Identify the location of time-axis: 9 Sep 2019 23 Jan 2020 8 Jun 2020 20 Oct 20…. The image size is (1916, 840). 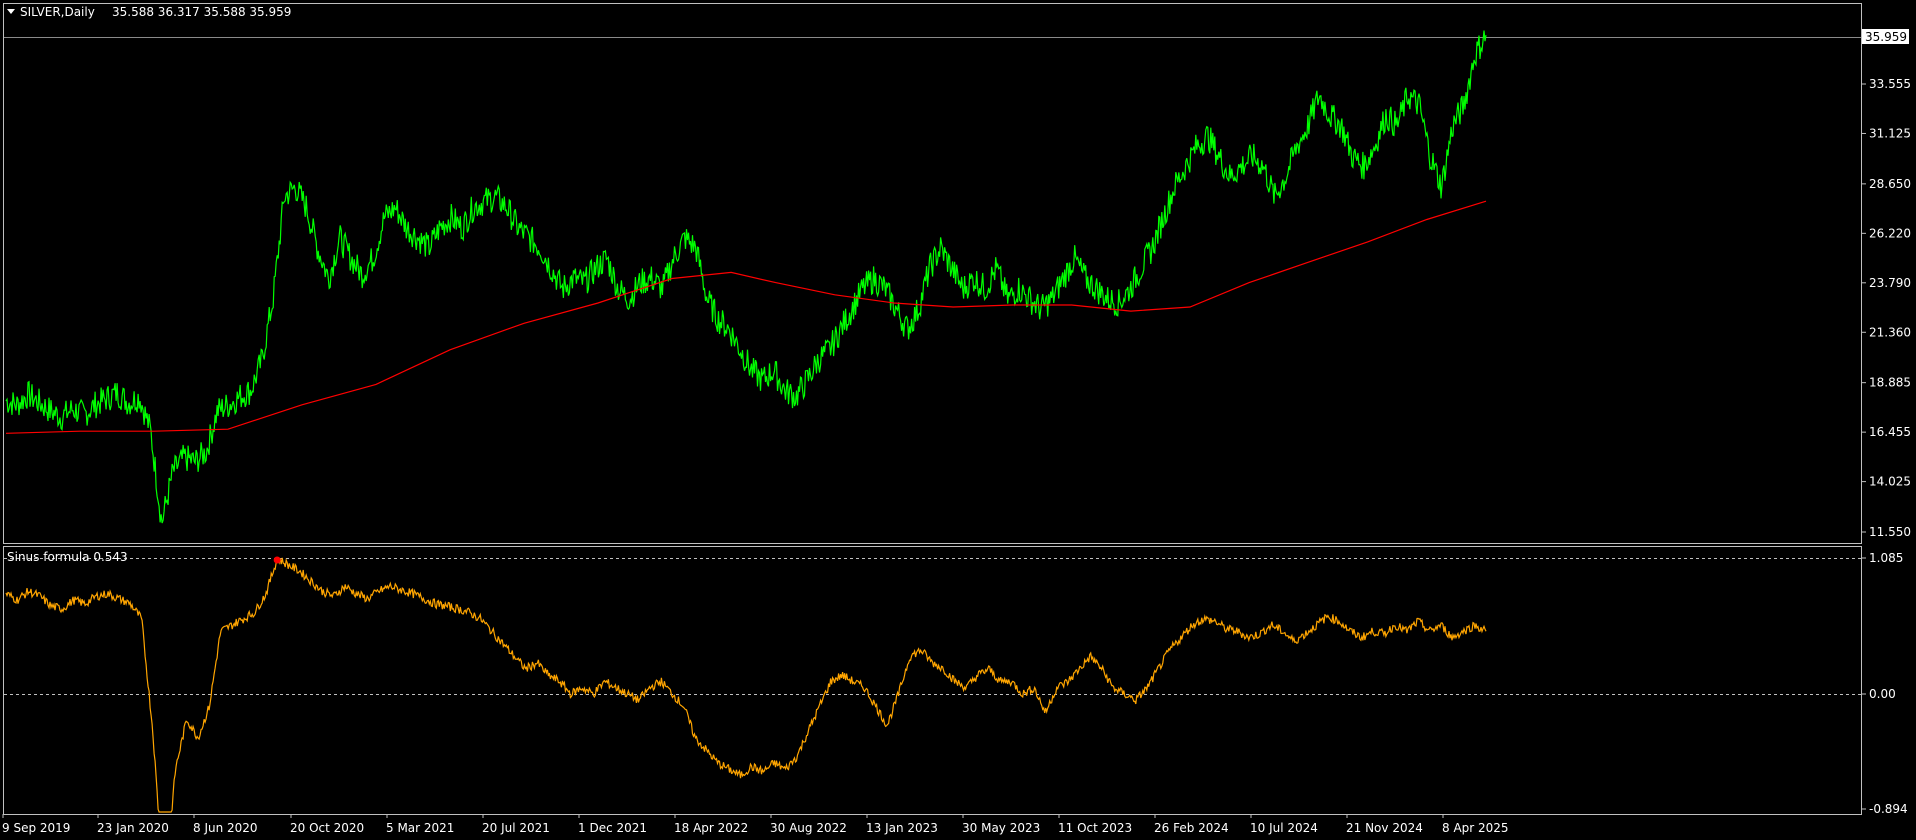
(755, 824).